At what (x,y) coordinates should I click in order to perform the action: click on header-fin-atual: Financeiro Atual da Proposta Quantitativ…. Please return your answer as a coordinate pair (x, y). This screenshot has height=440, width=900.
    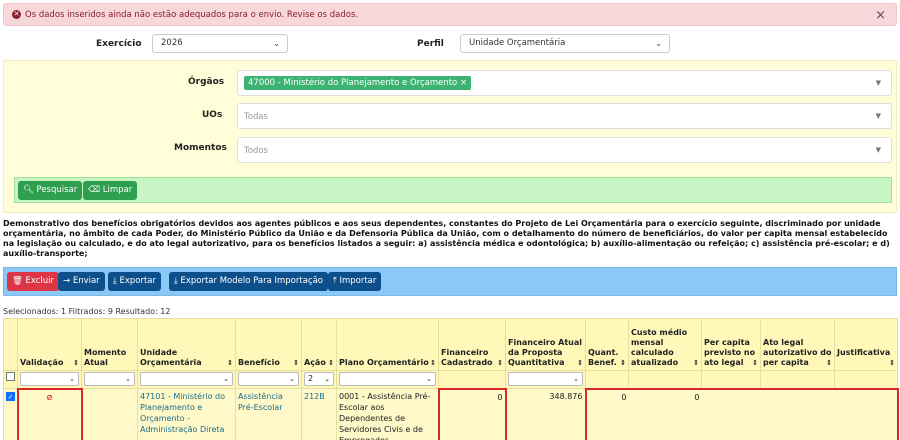
    Looking at the image, I should click on (545, 344).